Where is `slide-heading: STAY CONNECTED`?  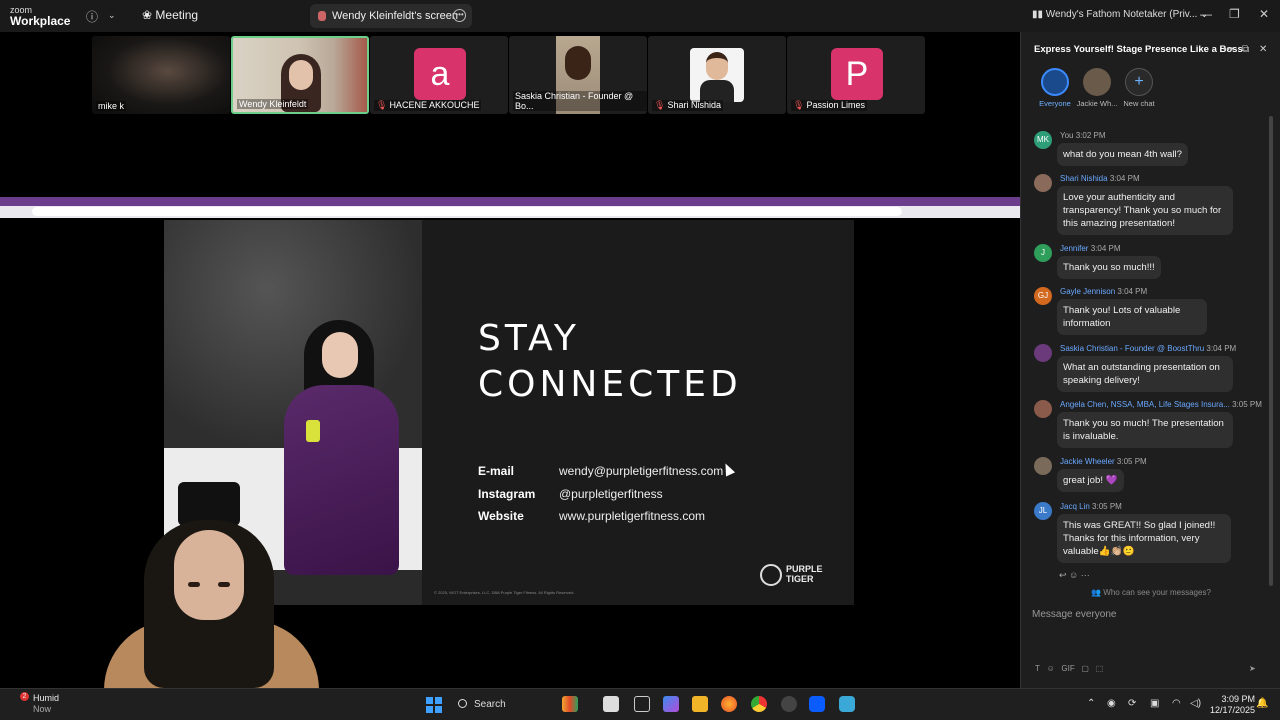 slide-heading: STAY CONNECTED is located at coordinates (610, 362).